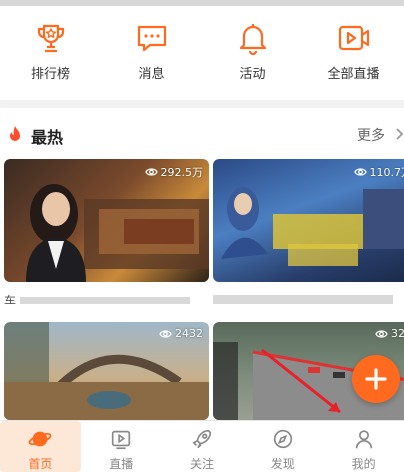 This screenshot has width=404, height=472. I want to click on more-link: 更多, so click(371, 135).